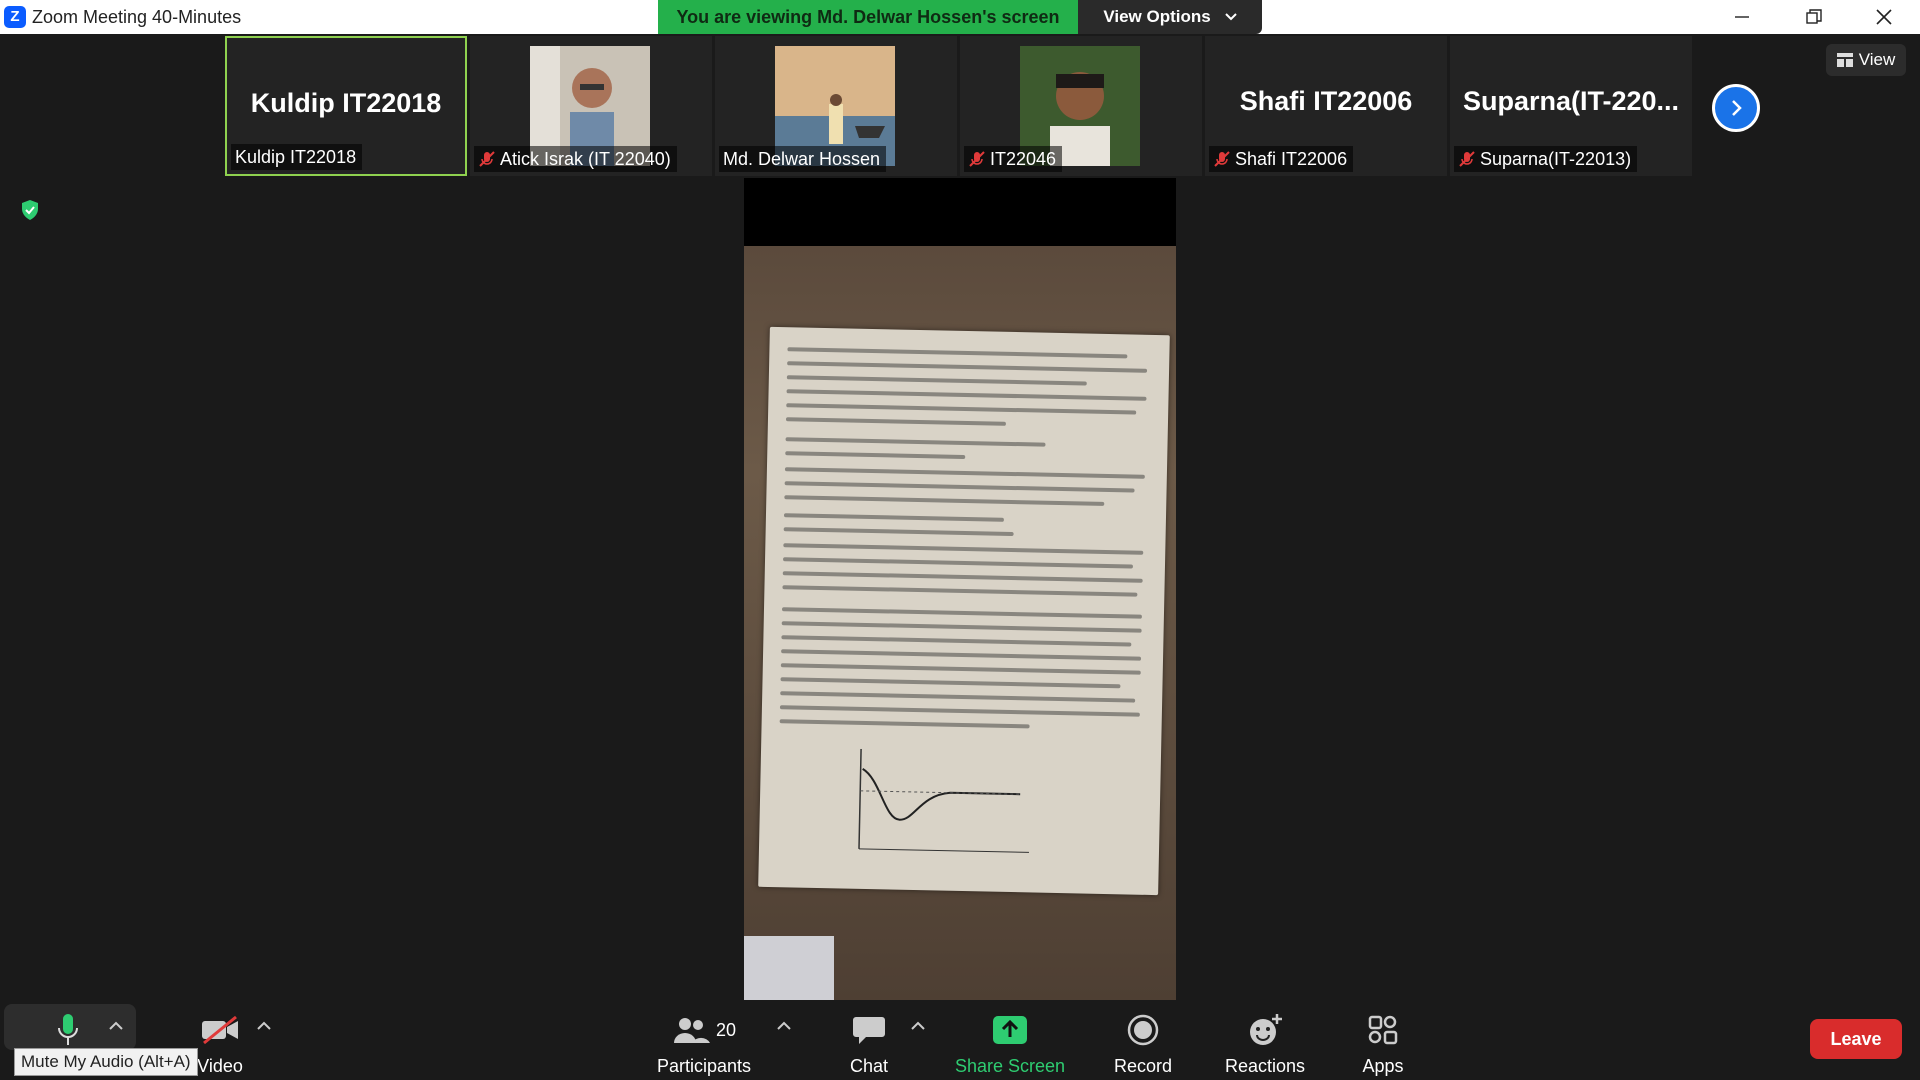  Describe the element at coordinates (1230, 17) in the screenshot. I see `chevron-down-icon` at that location.